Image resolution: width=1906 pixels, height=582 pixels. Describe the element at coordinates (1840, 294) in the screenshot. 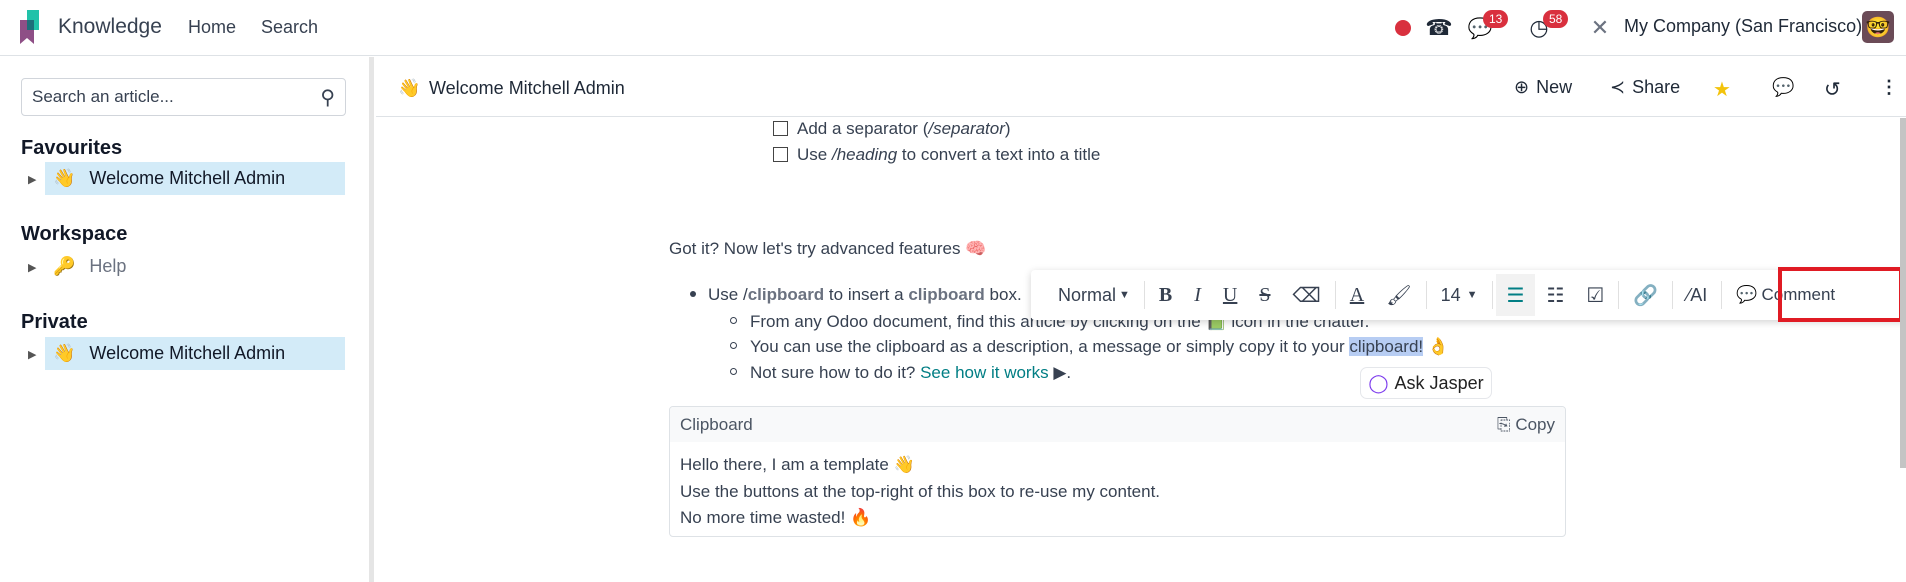

I see `highlight-box` at that location.